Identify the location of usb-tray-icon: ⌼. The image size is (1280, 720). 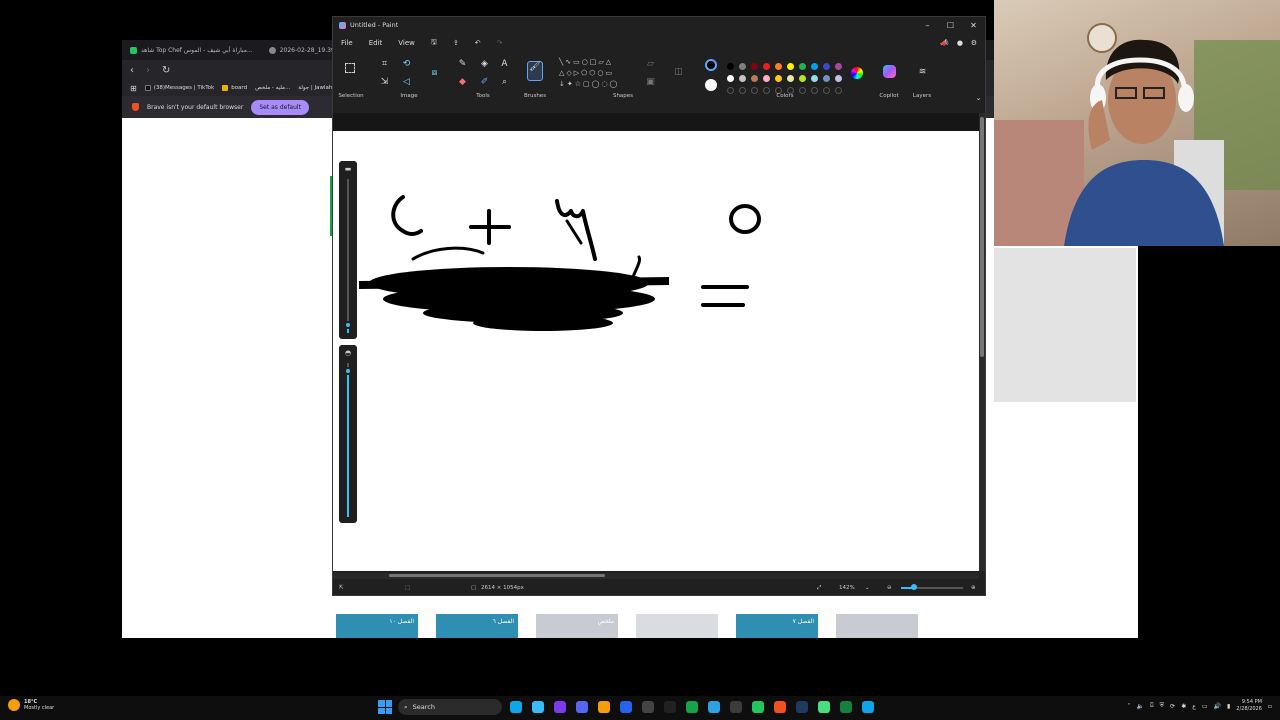
(1152, 706).